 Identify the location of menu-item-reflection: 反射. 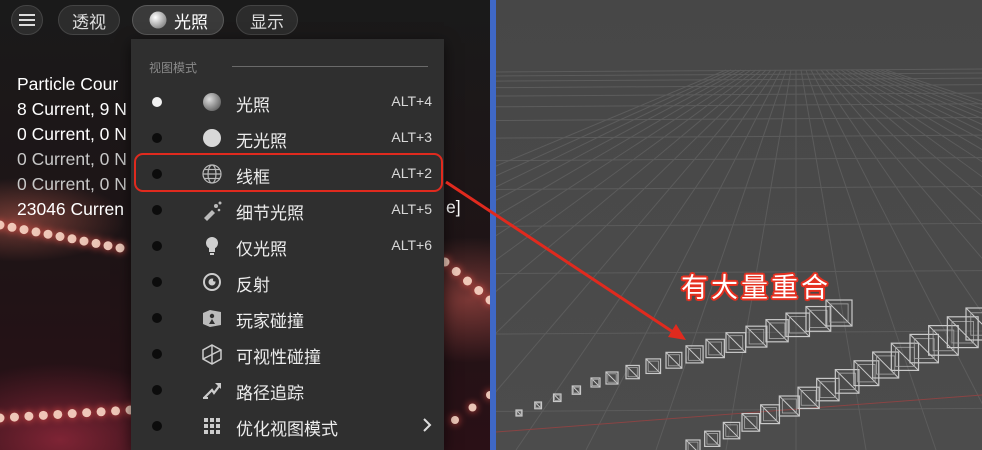
(287, 282).